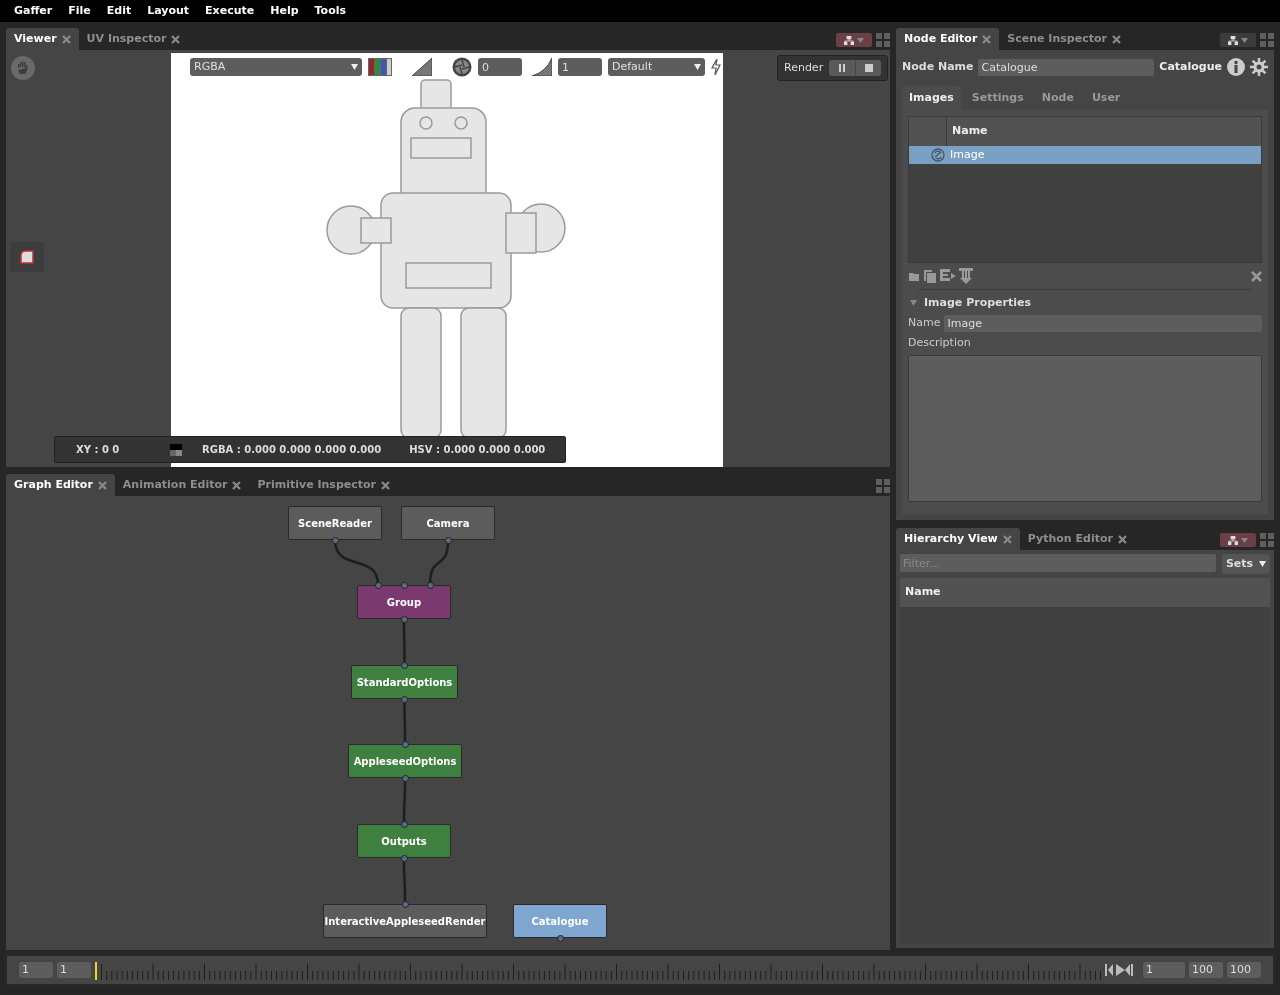 The width and height of the screenshot is (1280, 995). I want to click on panel-tab: Primitive Inspector, so click(323, 485).